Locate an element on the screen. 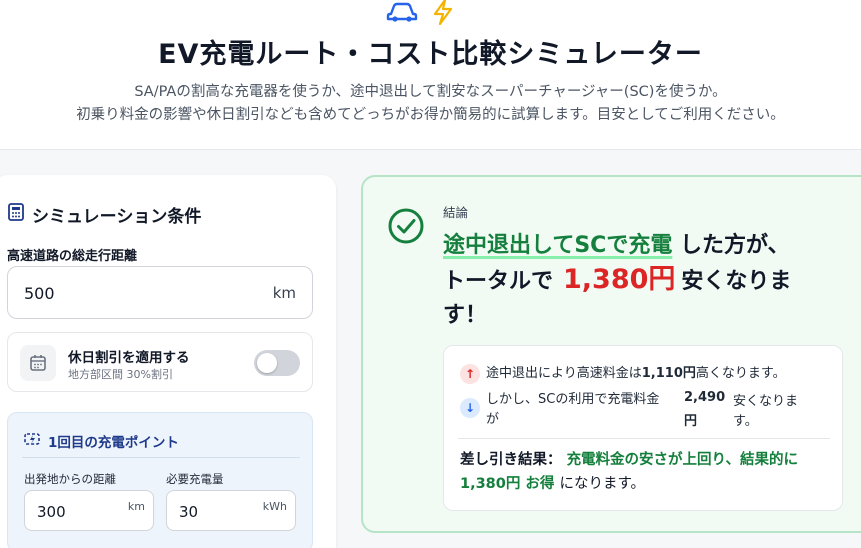 This screenshot has width=861, height=548. toll-increase-suffix: 高くなります。 is located at coordinates (740, 373).